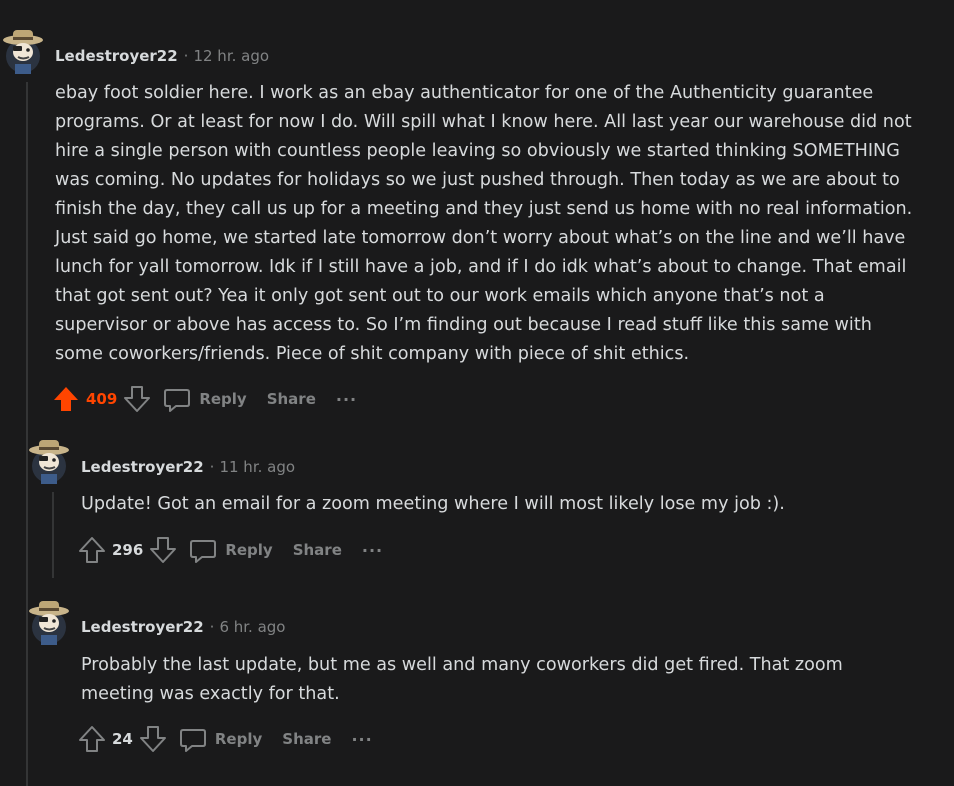 This screenshot has width=954, height=786. I want to click on comment-actions: 24 Reply Share ···, so click(225, 739).